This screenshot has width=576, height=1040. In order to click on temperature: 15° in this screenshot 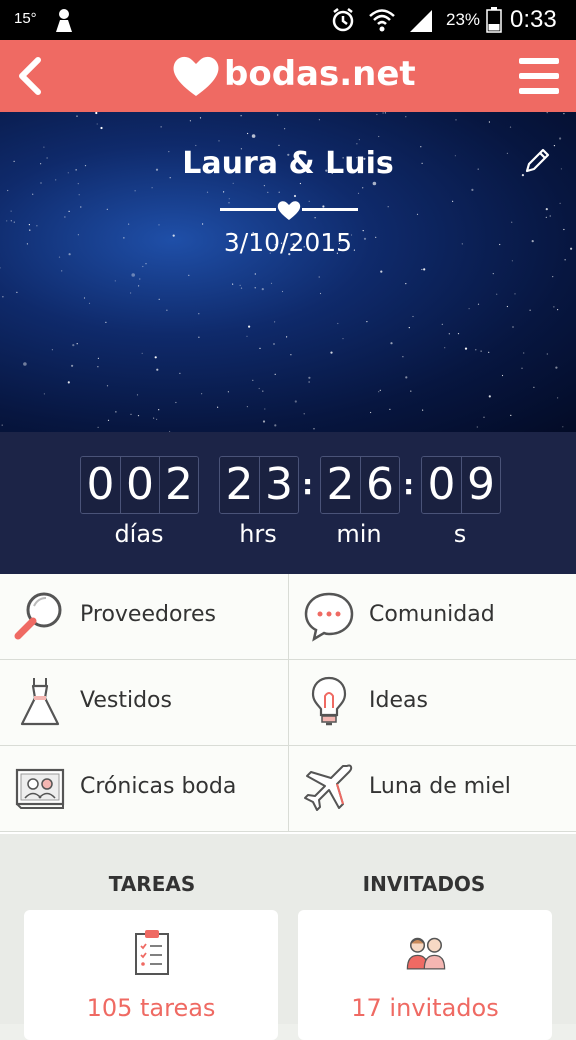, I will do `click(25, 18)`.